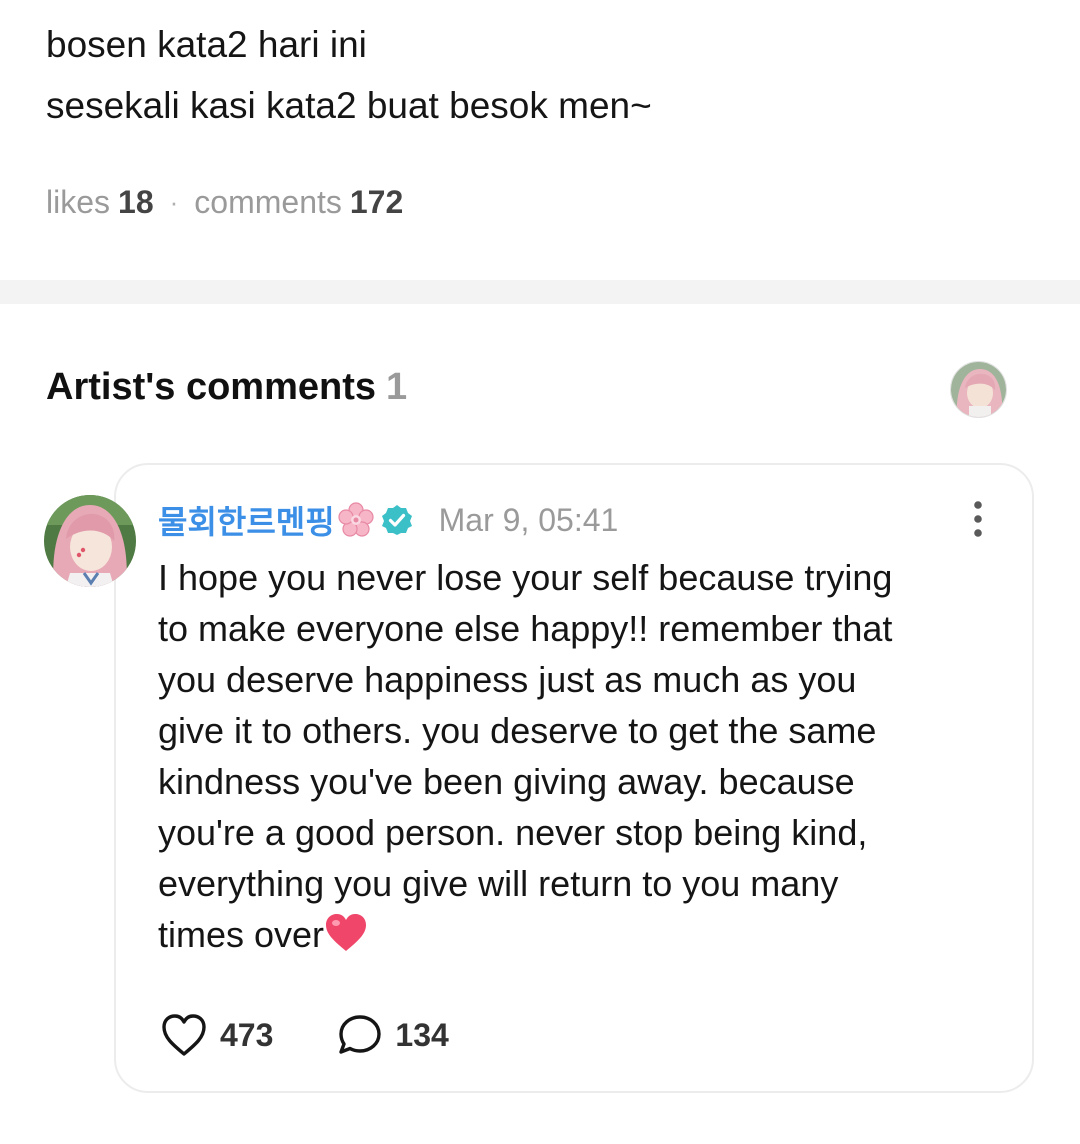 This screenshot has width=1080, height=1144. Describe the element at coordinates (136, 202) in the screenshot. I see `likes-count: 18` at that location.